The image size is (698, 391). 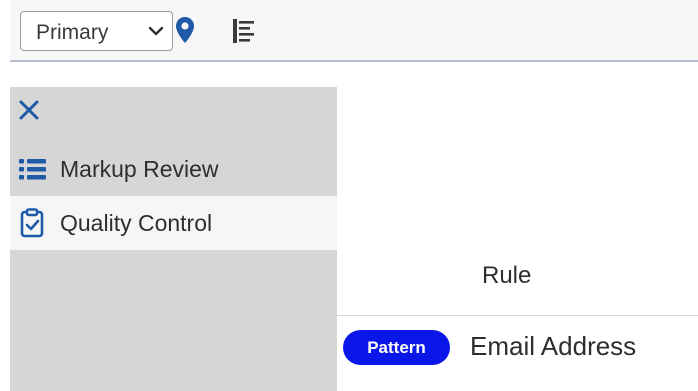 What do you see at coordinates (32, 169) in the screenshot?
I see `list-icon` at bounding box center [32, 169].